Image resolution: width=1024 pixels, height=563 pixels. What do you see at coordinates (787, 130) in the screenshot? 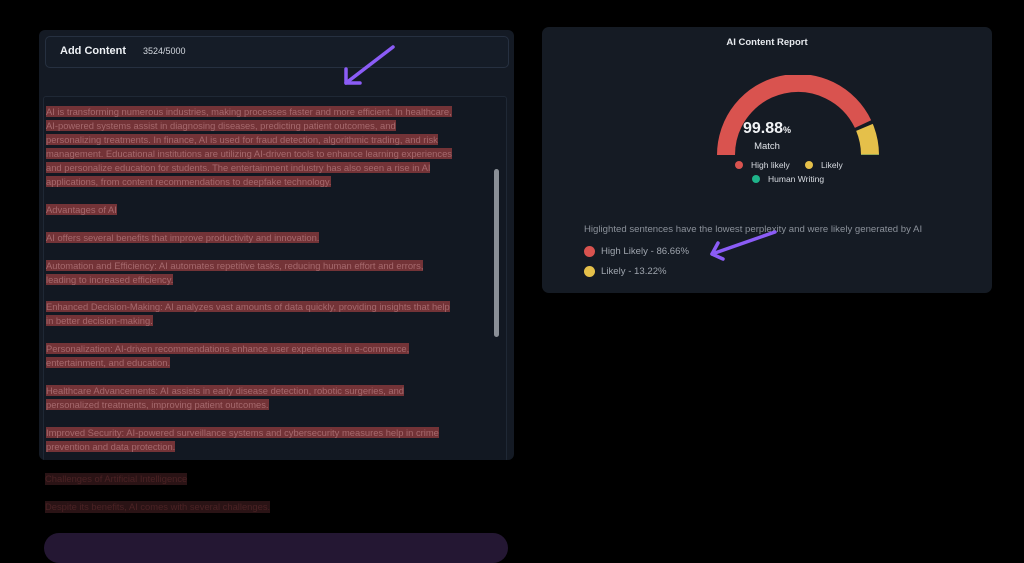
I see `score-unit: %` at bounding box center [787, 130].